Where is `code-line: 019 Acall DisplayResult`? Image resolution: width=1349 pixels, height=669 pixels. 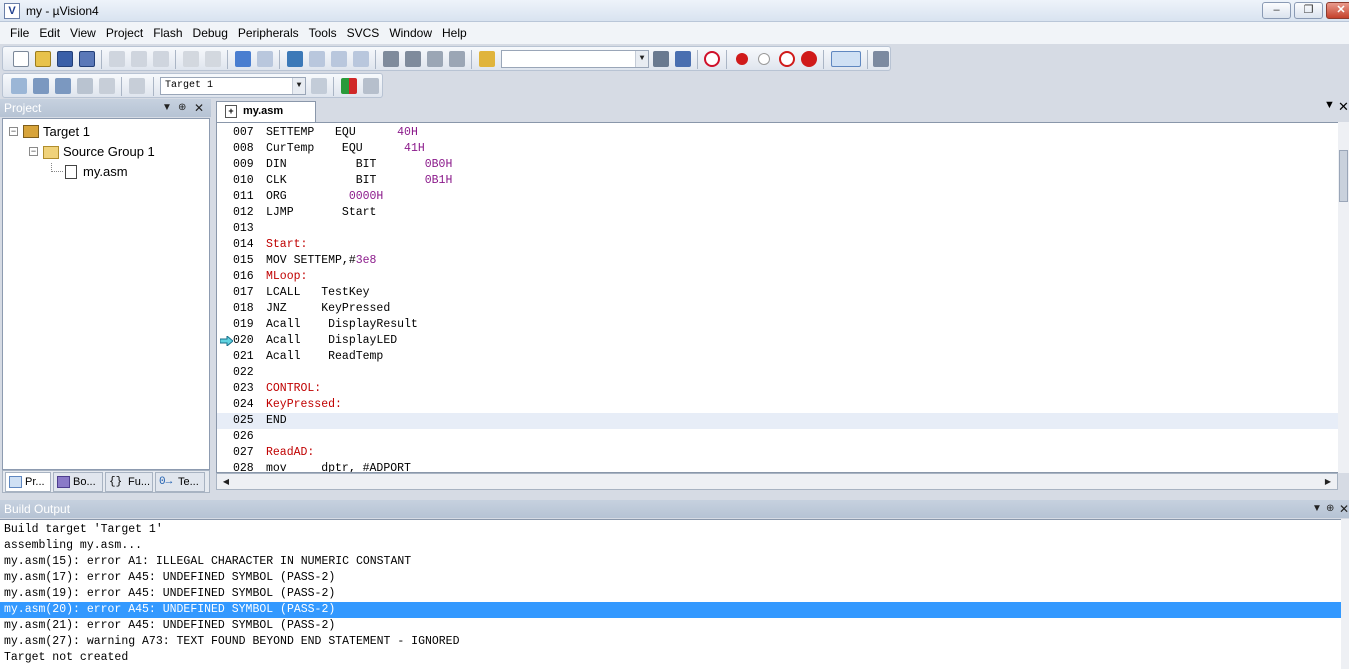
code-line: 019 Acall DisplayResult is located at coordinates (778, 325).